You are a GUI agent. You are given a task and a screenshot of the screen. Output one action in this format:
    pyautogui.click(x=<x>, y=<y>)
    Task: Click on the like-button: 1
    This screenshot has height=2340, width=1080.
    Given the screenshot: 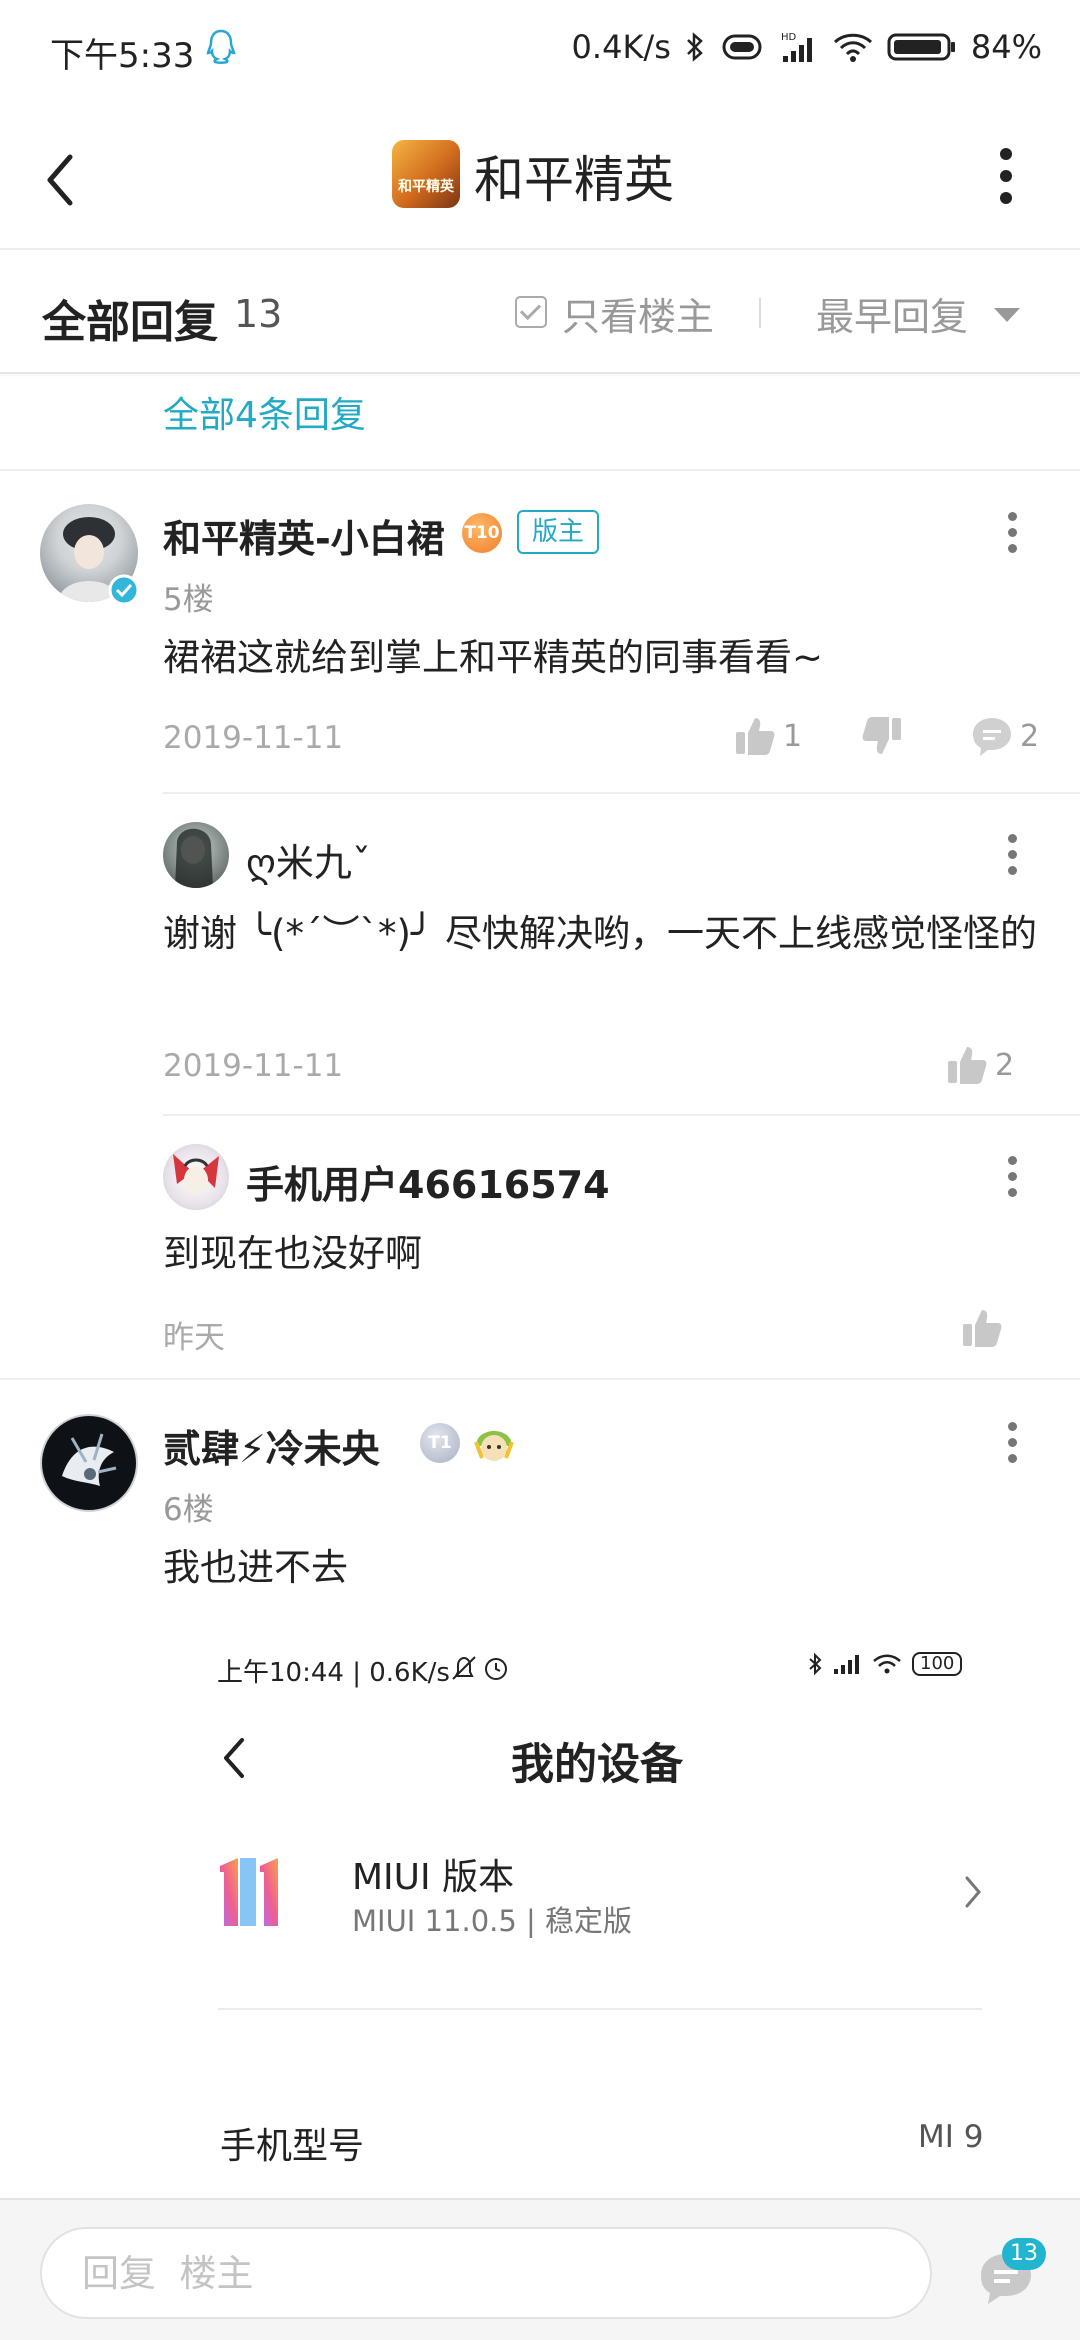 What is the action you would take?
    pyautogui.click(x=767, y=736)
    